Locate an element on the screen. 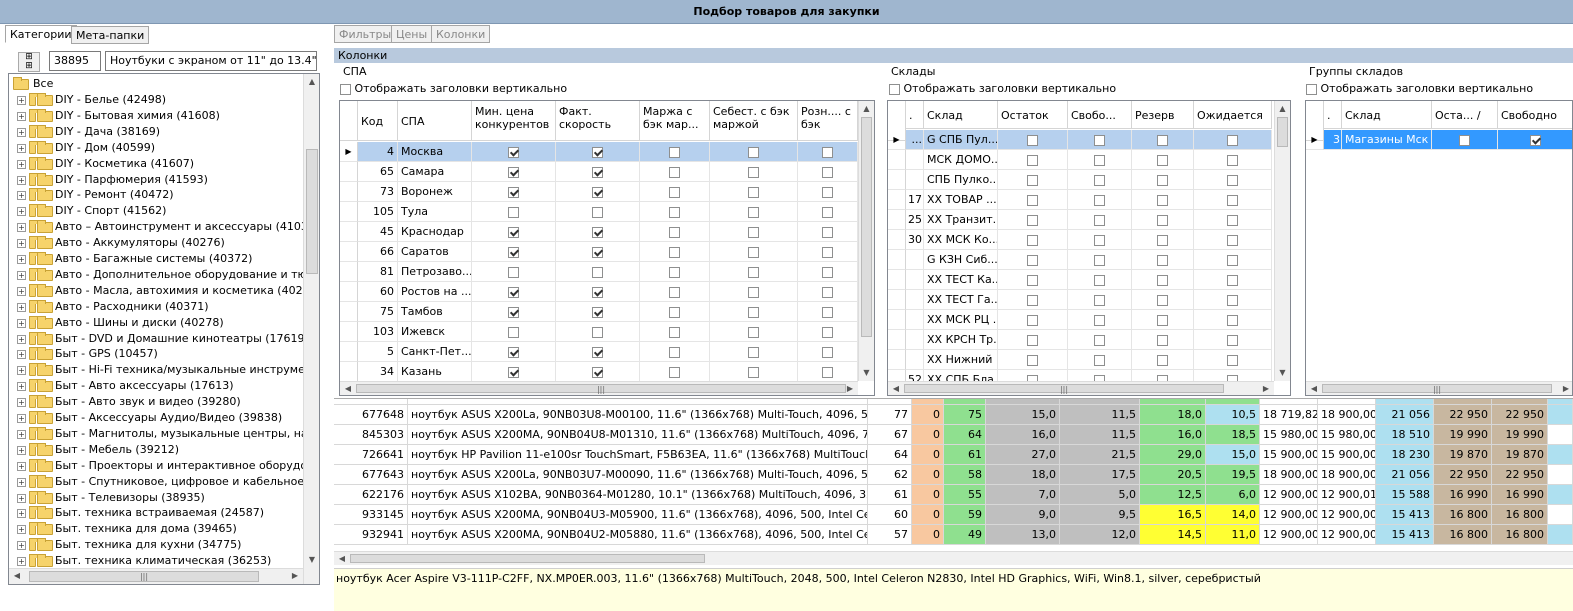  product-value: 16,0 is located at coordinates (1023, 435).